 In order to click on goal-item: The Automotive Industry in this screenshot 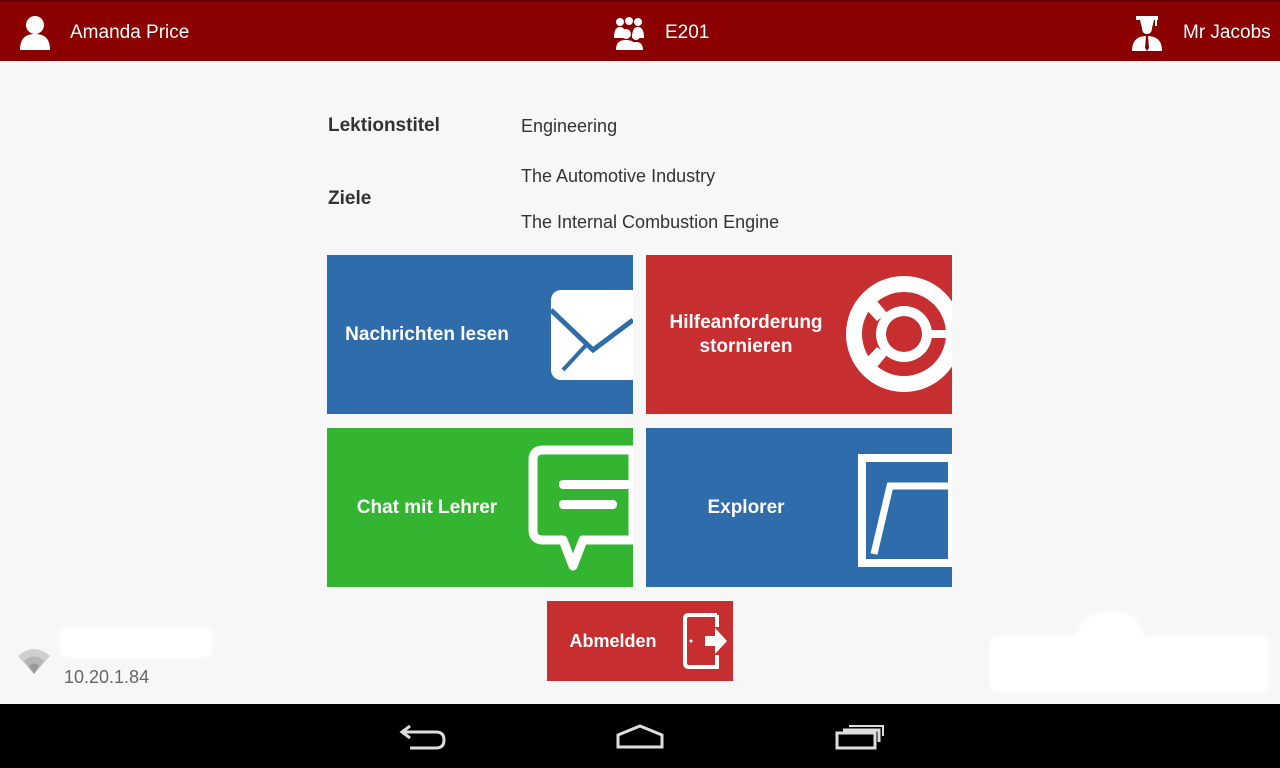, I will do `click(618, 176)`.